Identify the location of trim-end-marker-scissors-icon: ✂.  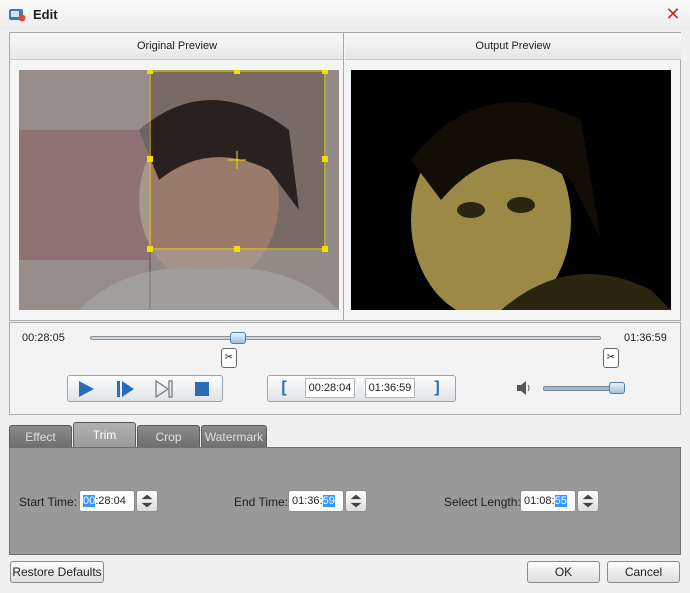
(611, 358).